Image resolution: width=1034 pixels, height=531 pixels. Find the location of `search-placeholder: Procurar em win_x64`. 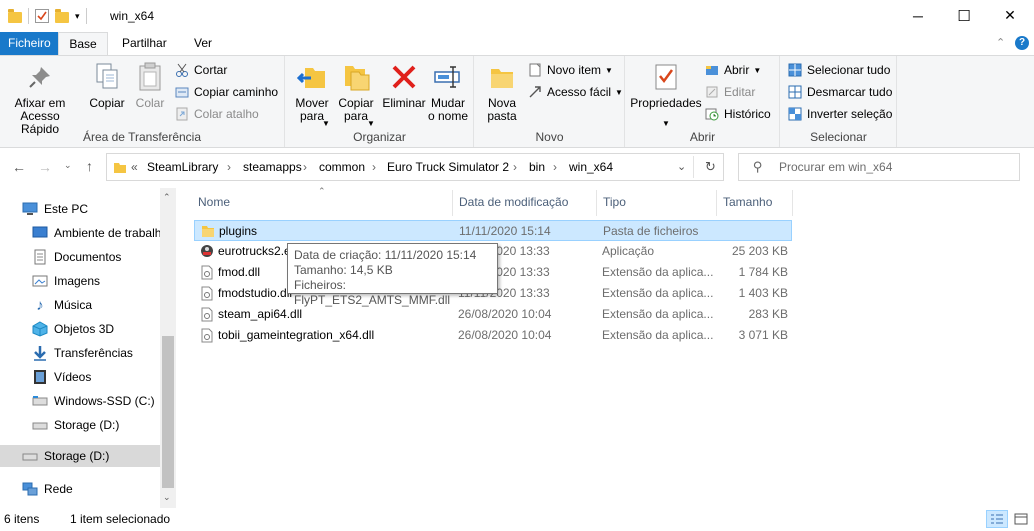

search-placeholder: Procurar em win_x64 is located at coordinates (836, 167).